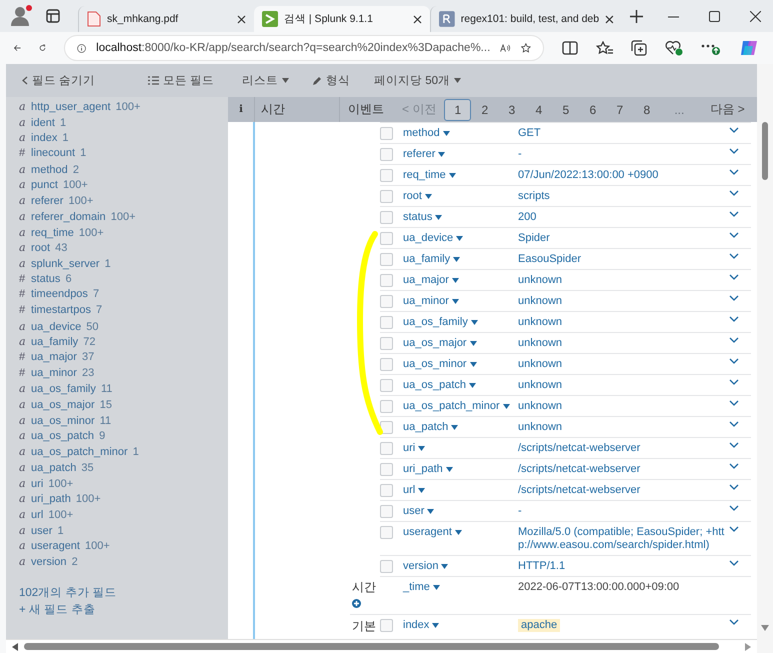  I want to click on tab-list-icon, so click(53, 16).